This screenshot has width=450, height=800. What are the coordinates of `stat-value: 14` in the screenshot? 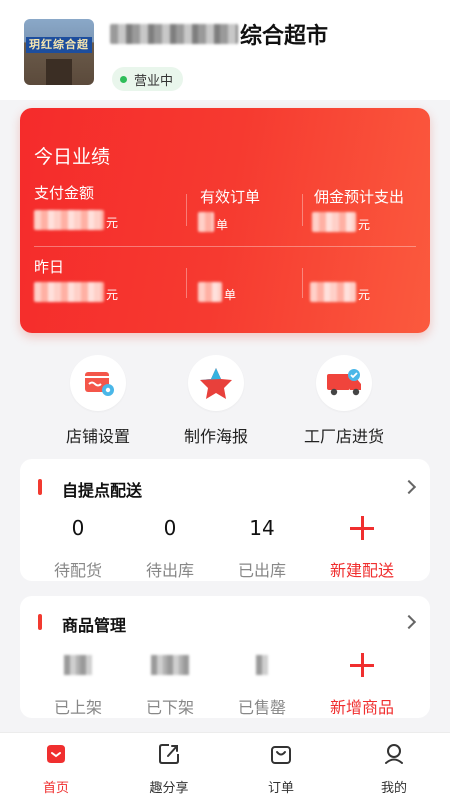 It's located at (262, 528).